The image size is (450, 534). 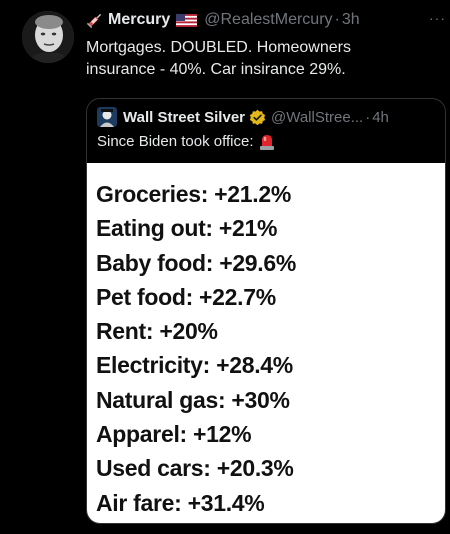 What do you see at coordinates (216, 69) in the screenshot?
I see `tweet-text-line: insurance - 40%. Car insirance 29%.` at bounding box center [216, 69].